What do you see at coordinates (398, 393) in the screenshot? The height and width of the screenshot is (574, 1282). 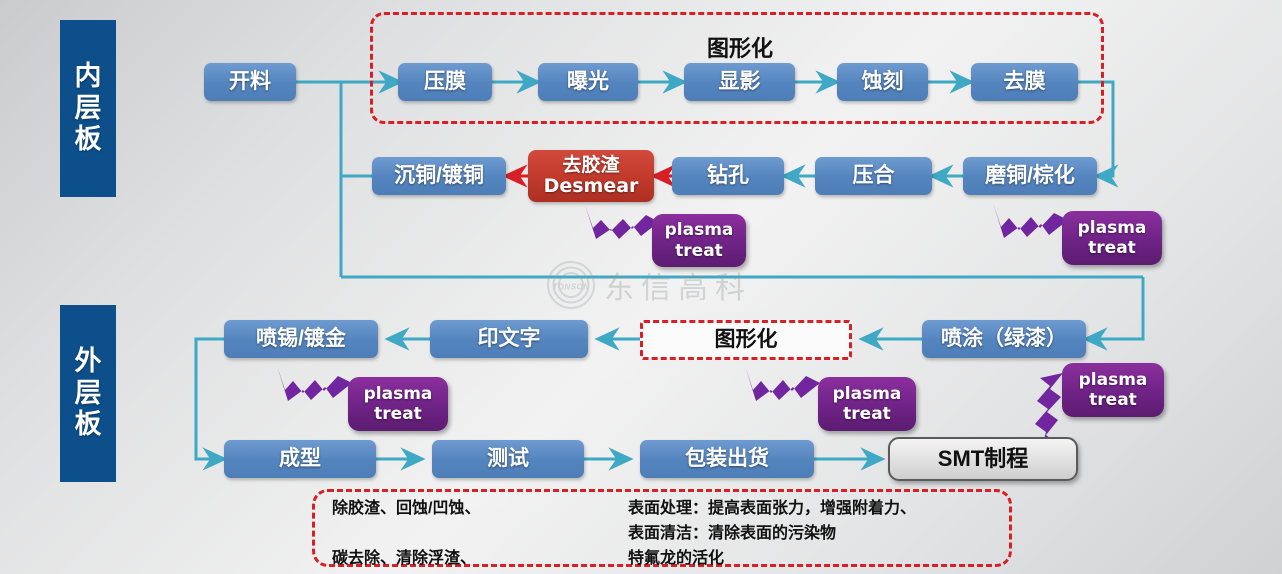 I see `plasma-tag-pentixi-line1: plasma` at bounding box center [398, 393].